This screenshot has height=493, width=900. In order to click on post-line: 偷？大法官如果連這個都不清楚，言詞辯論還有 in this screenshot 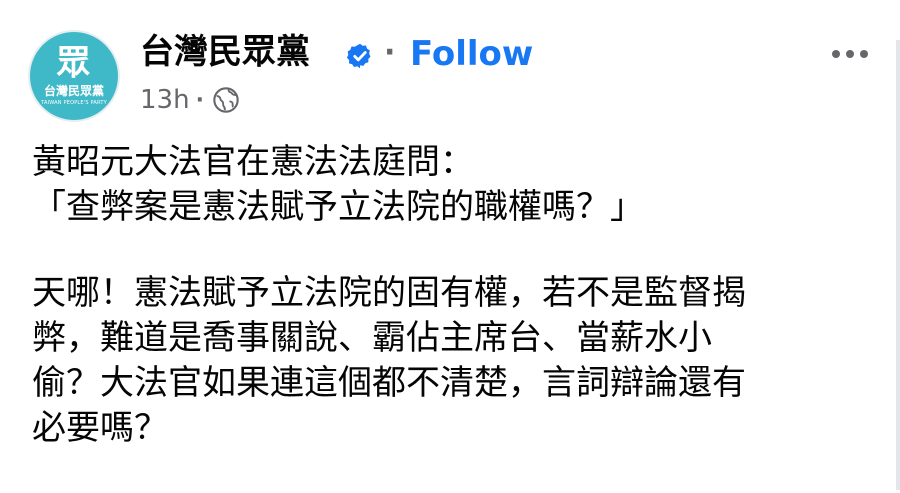, I will do `click(389, 383)`.